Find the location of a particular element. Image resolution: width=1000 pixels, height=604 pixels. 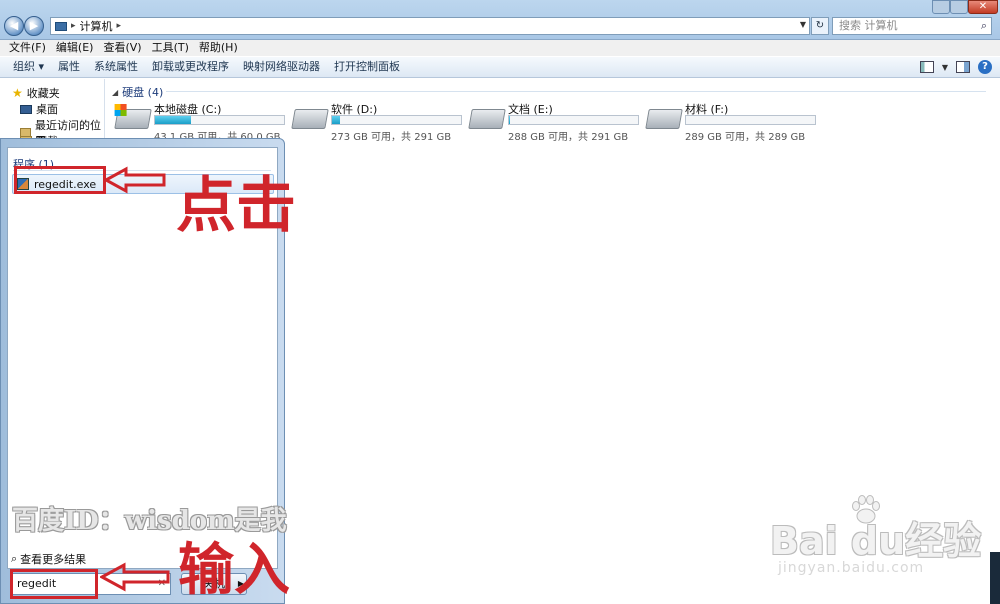

nav-favorites-label: 收藏夹 is located at coordinates (43, 93).